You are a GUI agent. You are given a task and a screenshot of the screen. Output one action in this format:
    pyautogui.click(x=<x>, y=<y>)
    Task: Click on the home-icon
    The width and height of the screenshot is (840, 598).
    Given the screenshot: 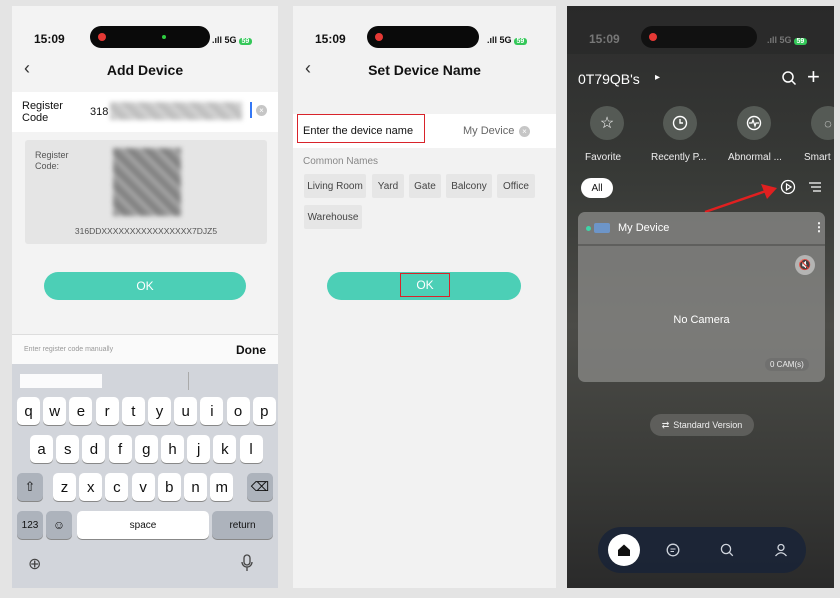 What is the action you would take?
    pyautogui.click(x=624, y=550)
    